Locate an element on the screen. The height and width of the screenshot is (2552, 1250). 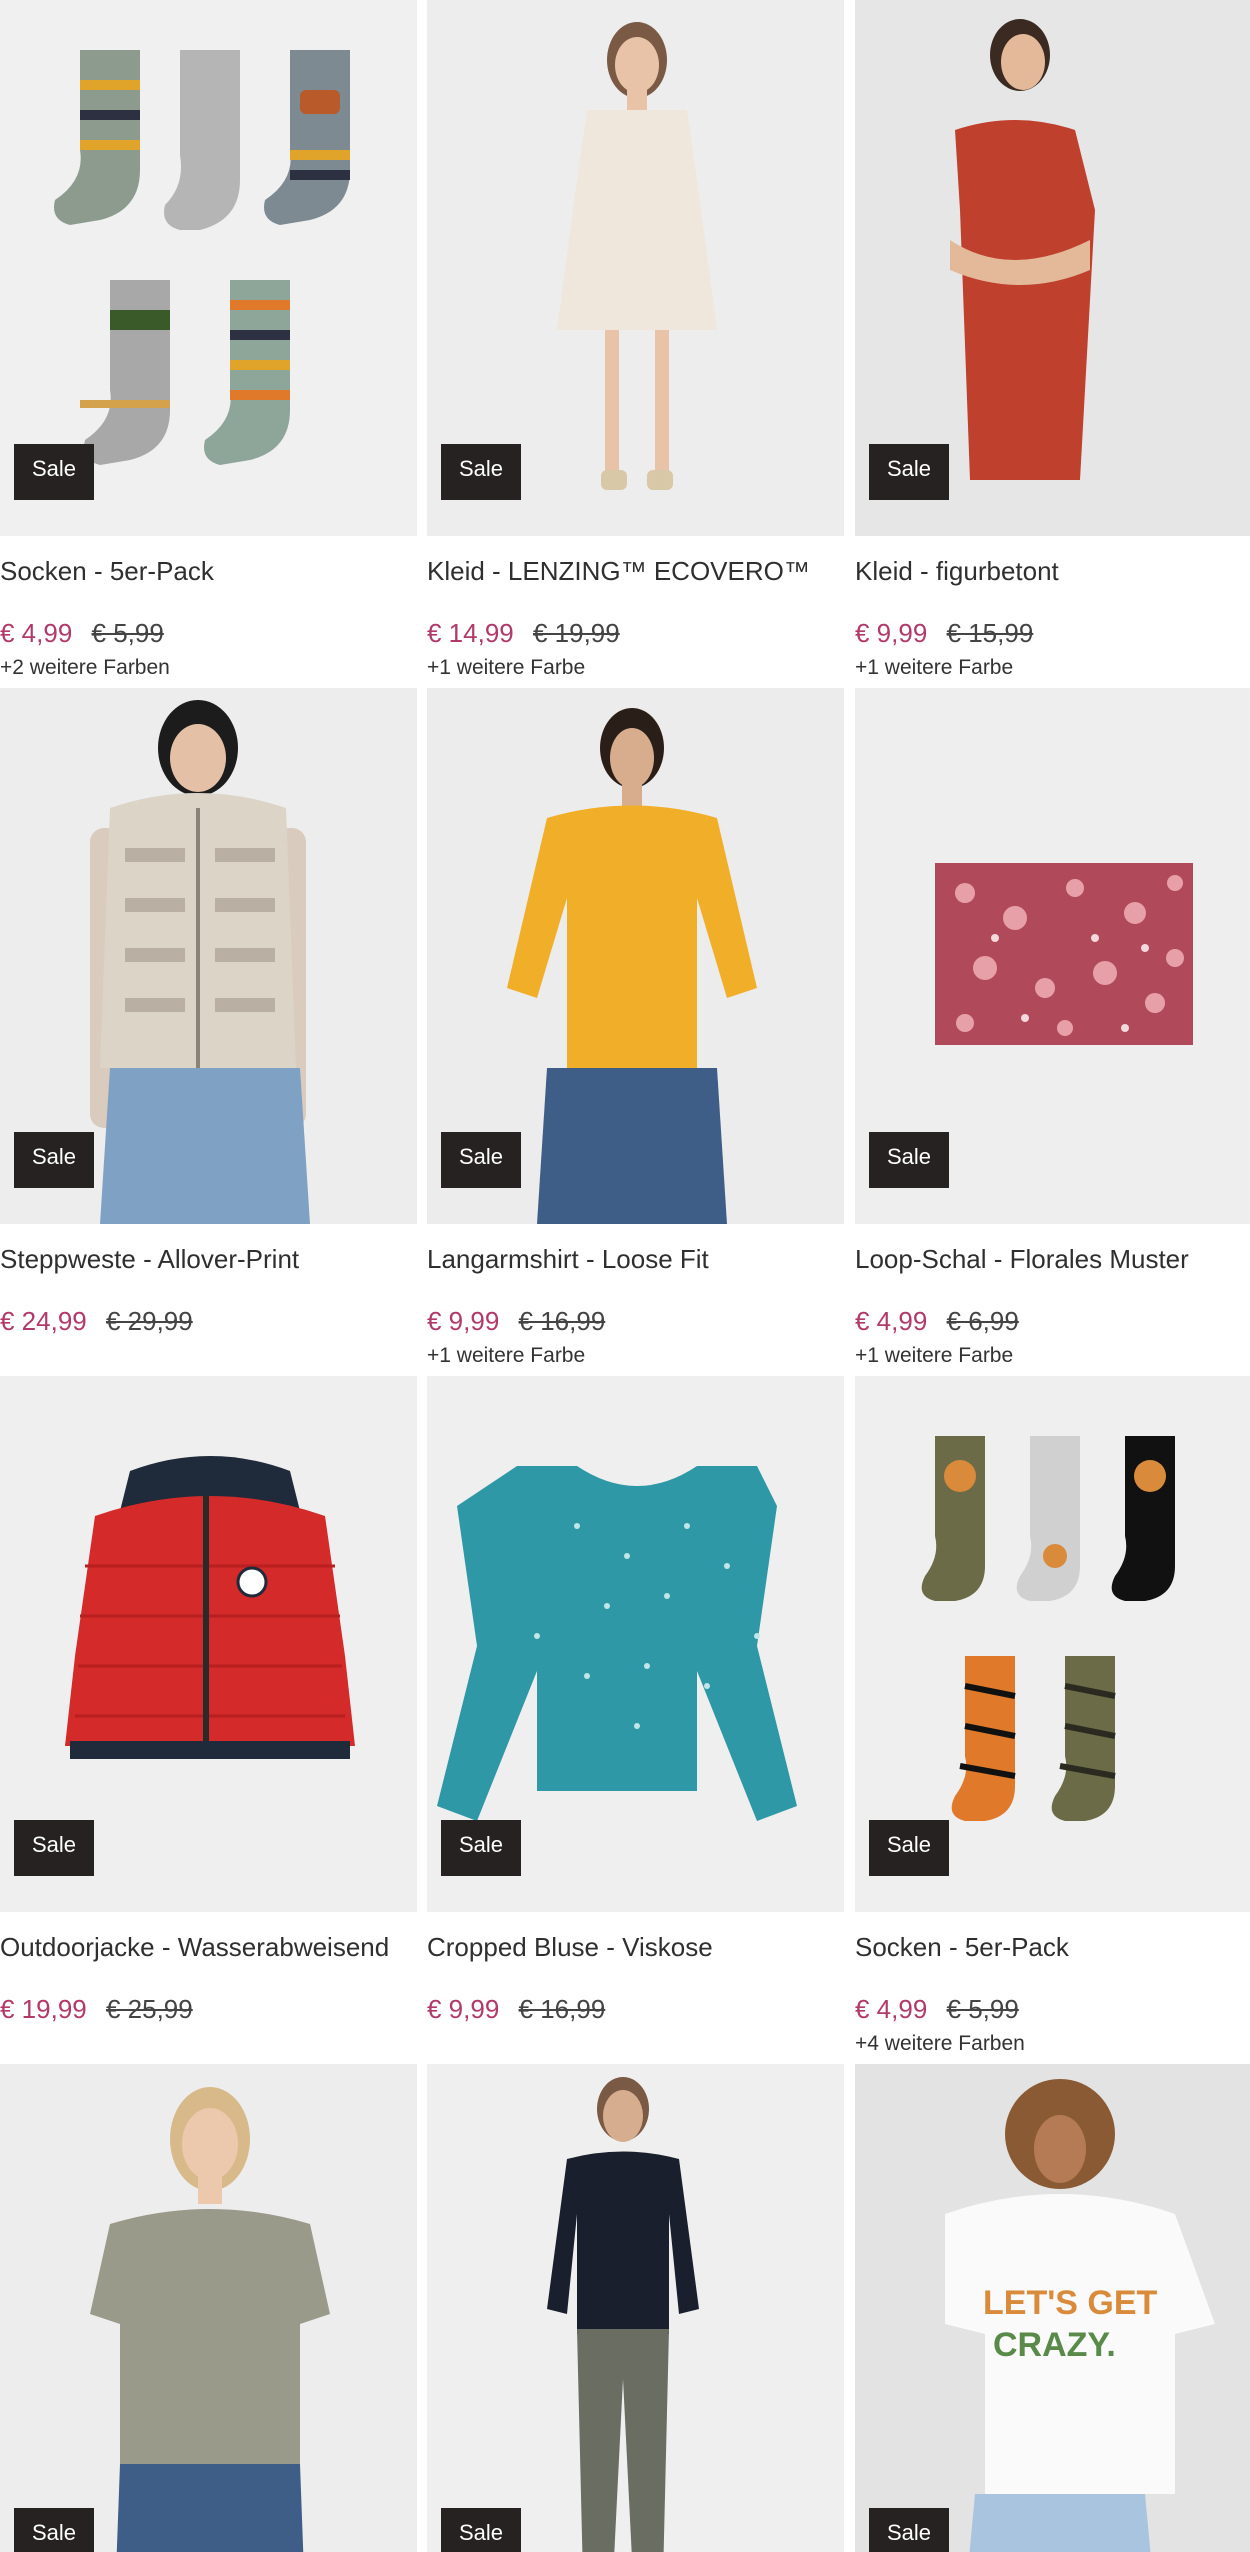
sale-price: € 19,99 is located at coordinates (43, 2009).